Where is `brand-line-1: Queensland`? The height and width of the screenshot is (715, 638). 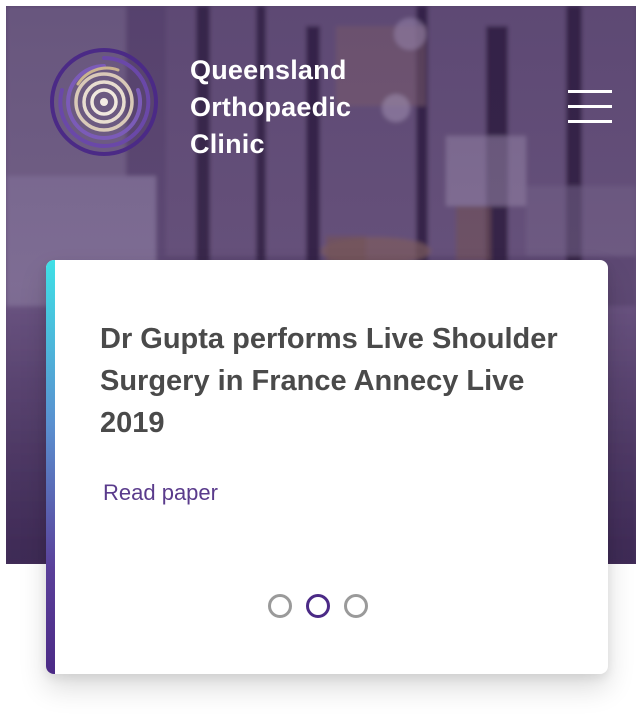
brand-line-1: Queensland is located at coordinates (268, 70).